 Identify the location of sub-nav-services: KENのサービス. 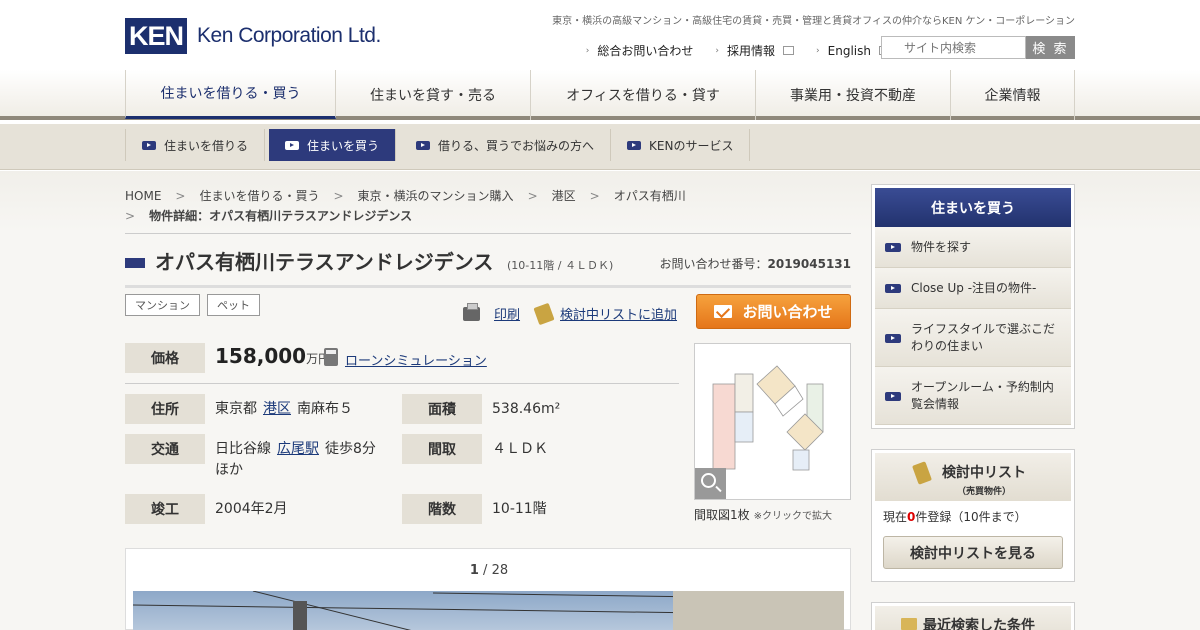
(681, 145).